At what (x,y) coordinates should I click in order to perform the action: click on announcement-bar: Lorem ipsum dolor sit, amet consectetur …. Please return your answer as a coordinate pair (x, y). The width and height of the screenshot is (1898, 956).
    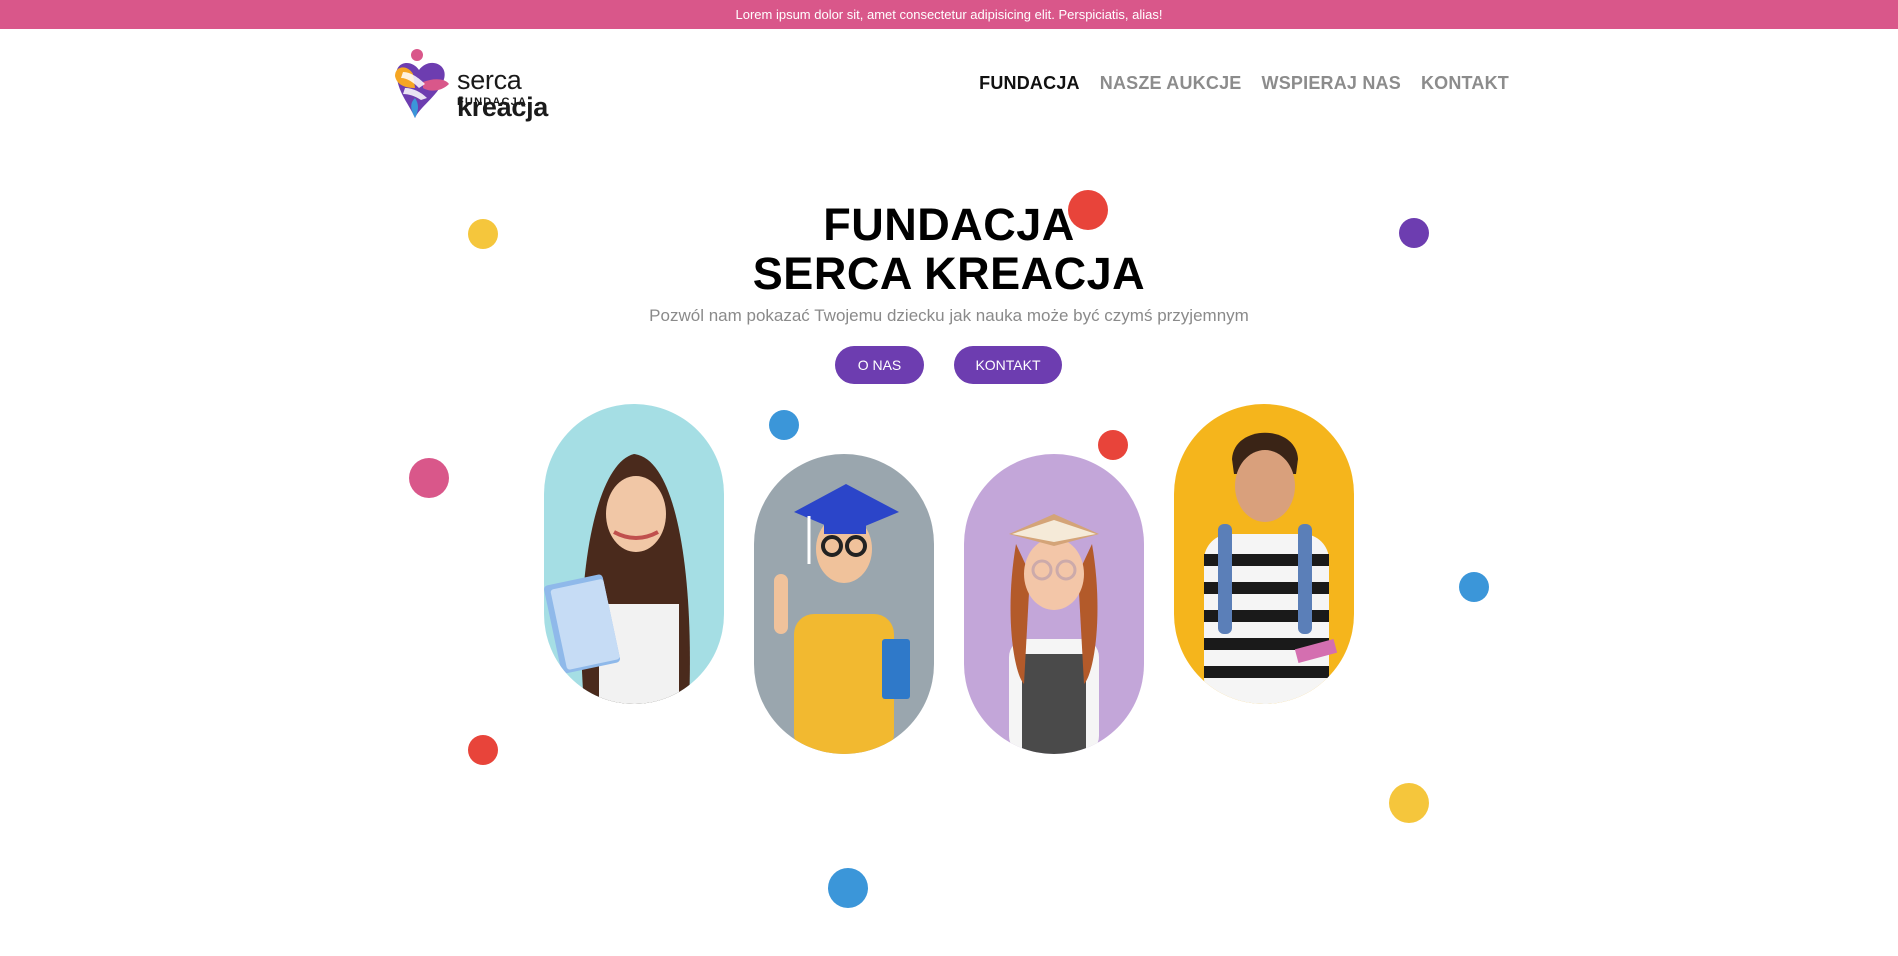
    Looking at the image, I should click on (949, 14).